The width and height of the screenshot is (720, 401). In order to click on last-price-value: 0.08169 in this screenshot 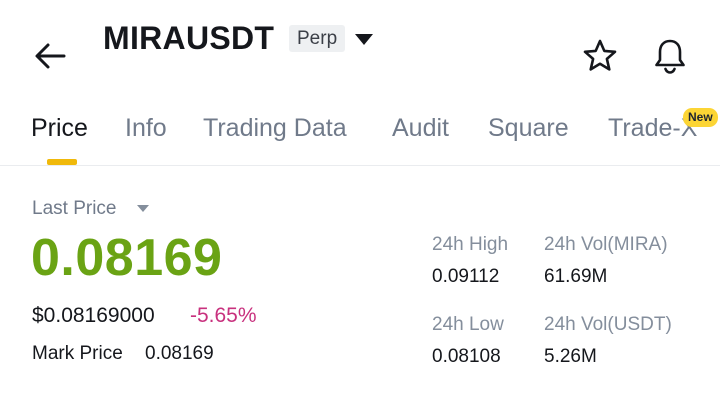, I will do `click(127, 258)`.